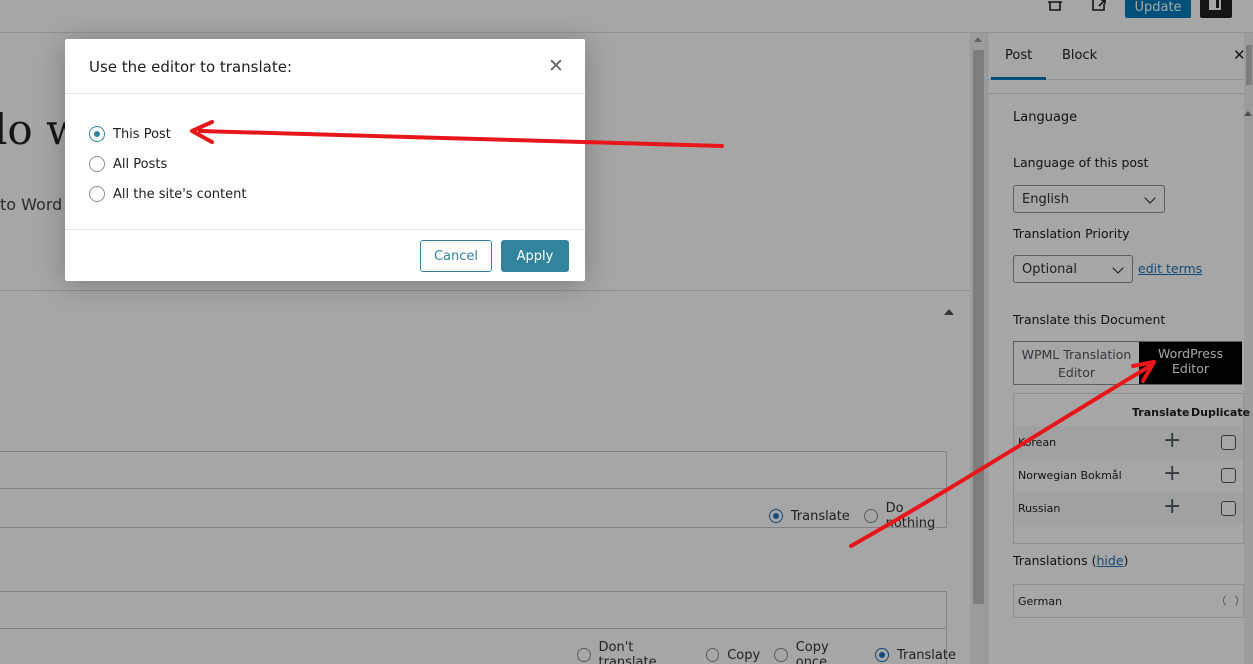  What do you see at coordinates (97, 164) in the screenshot?
I see `radio-all-posts` at bounding box center [97, 164].